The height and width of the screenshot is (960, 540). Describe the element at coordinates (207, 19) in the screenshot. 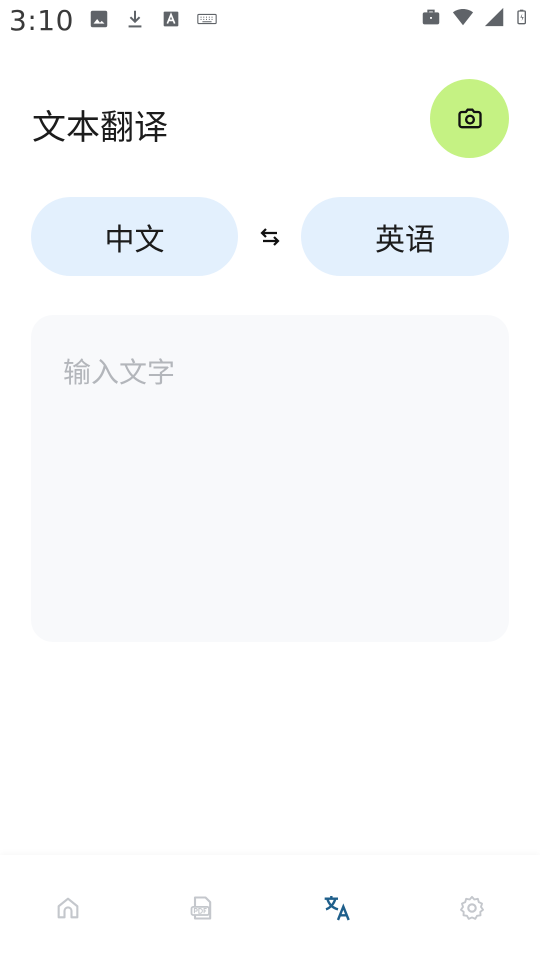

I see `keyboard-icon` at that location.